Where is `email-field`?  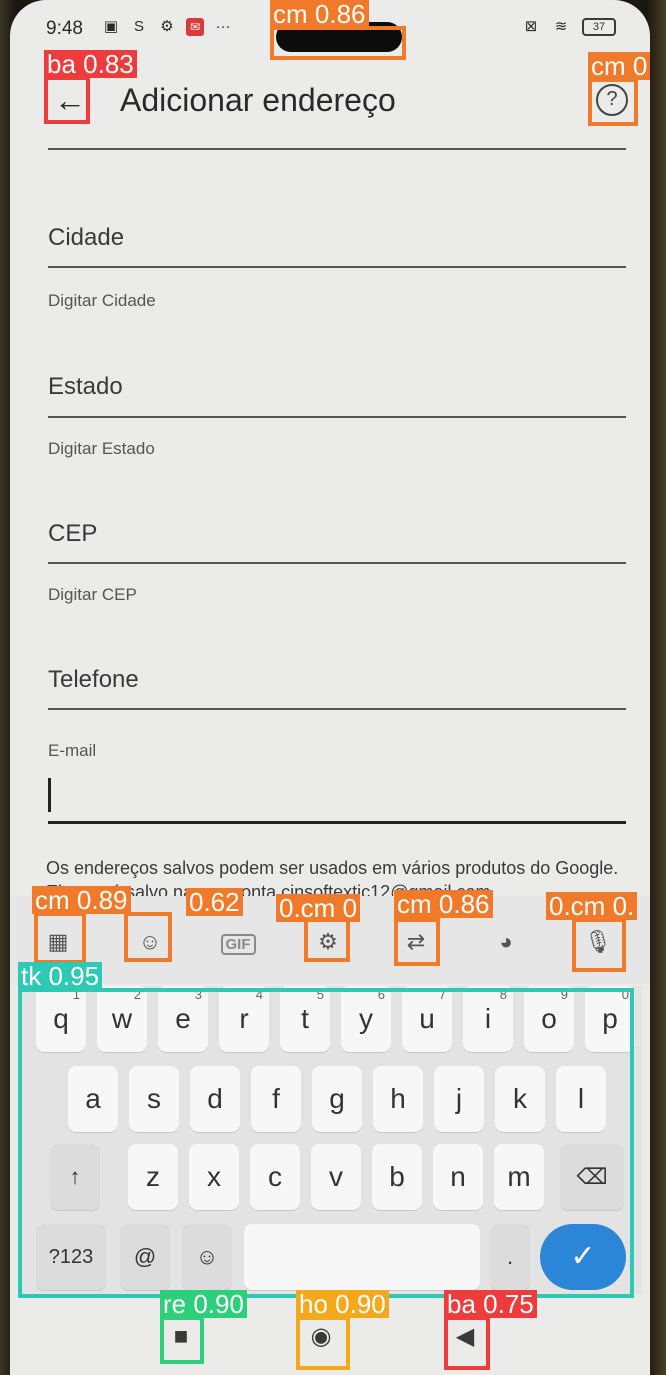 email-field is located at coordinates (337, 797).